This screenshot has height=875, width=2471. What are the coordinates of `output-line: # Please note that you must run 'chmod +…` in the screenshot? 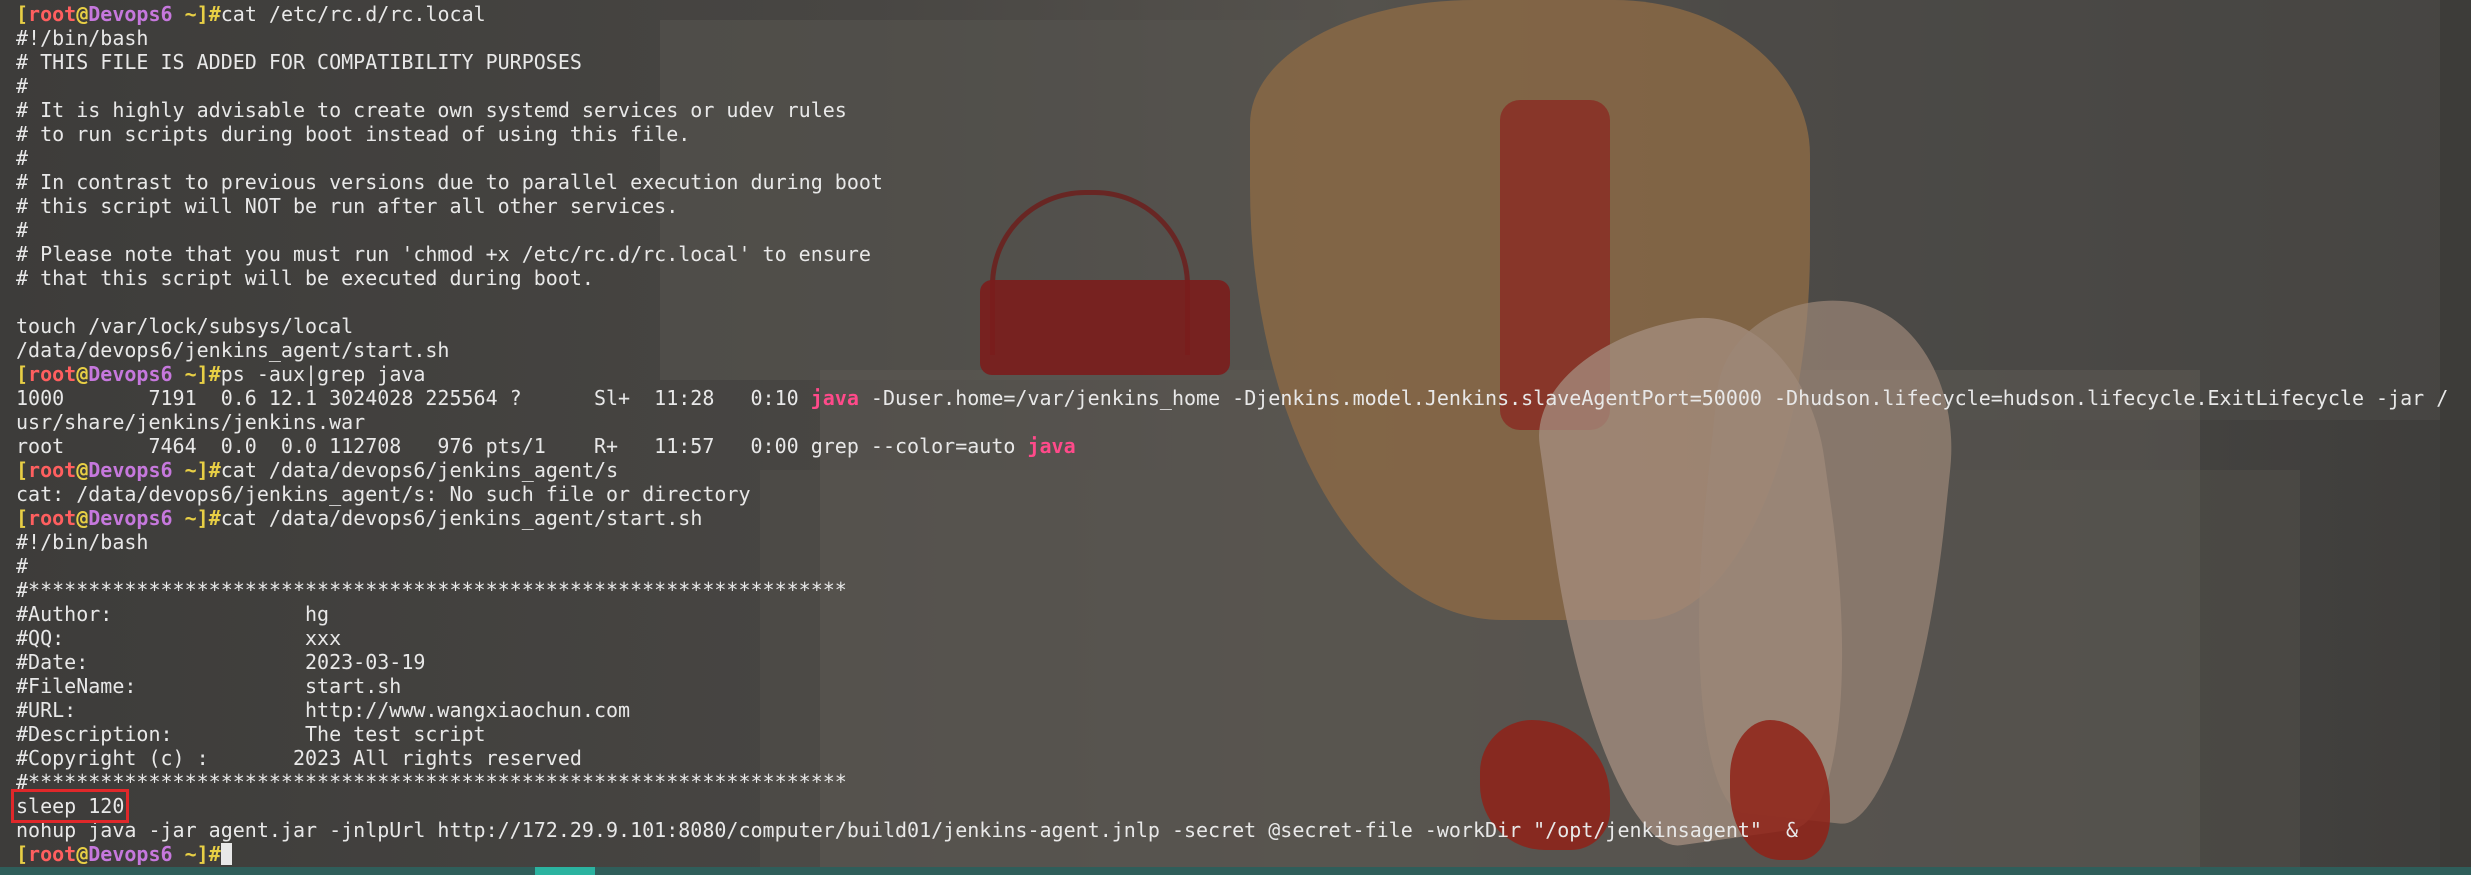 It's located at (1232, 254).